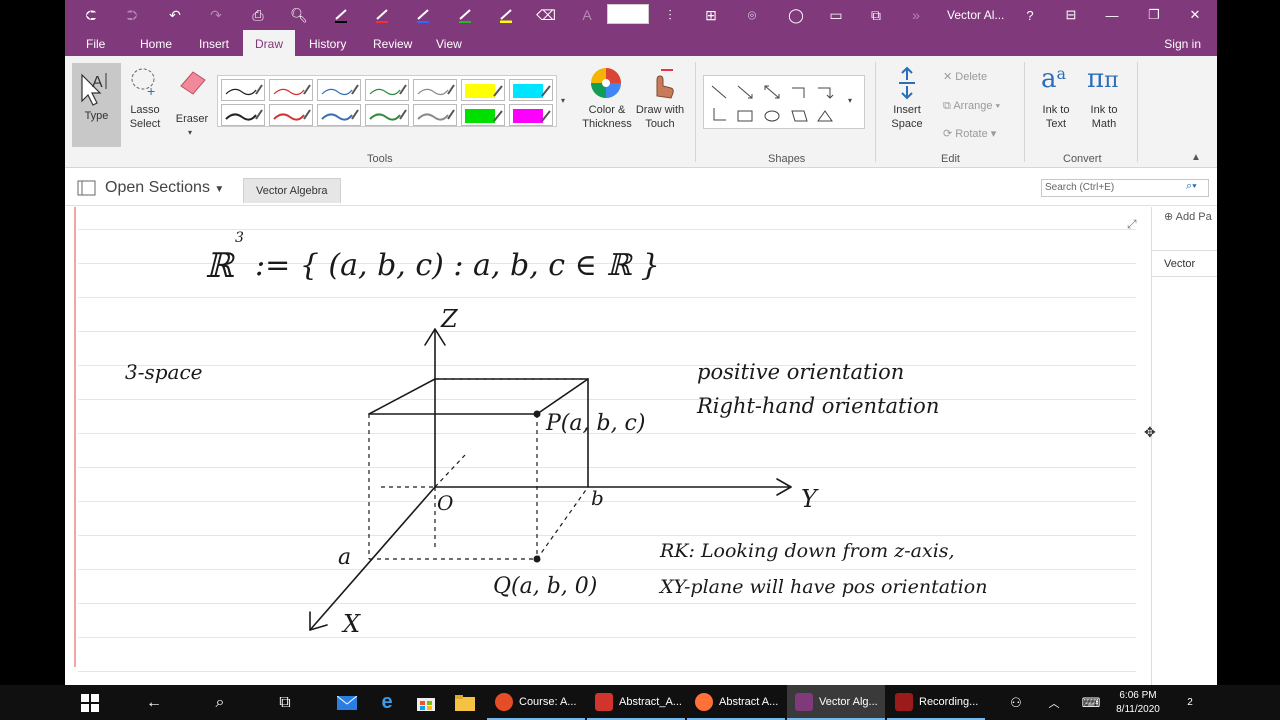 The height and width of the screenshot is (720, 1280). What do you see at coordinates (392, 44) in the screenshot?
I see `tab-review: Review` at bounding box center [392, 44].